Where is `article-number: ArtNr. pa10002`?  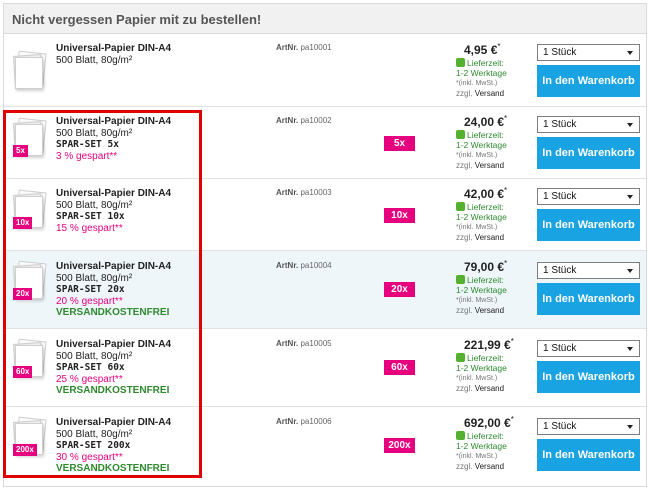
article-number: ArtNr. pa10002 is located at coordinates (304, 120).